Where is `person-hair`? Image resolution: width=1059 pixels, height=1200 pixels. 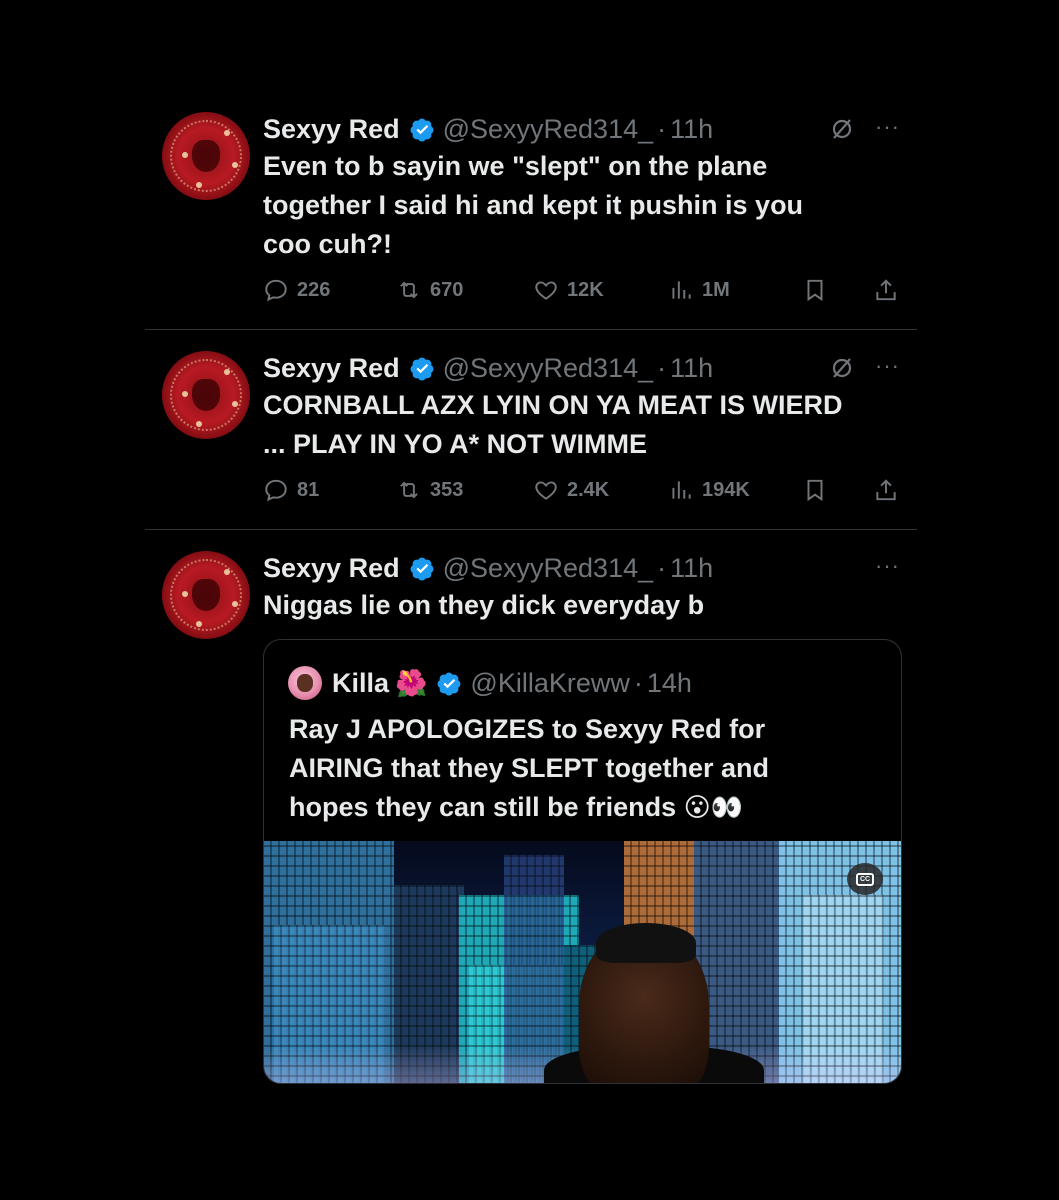
person-hair is located at coordinates (646, 943).